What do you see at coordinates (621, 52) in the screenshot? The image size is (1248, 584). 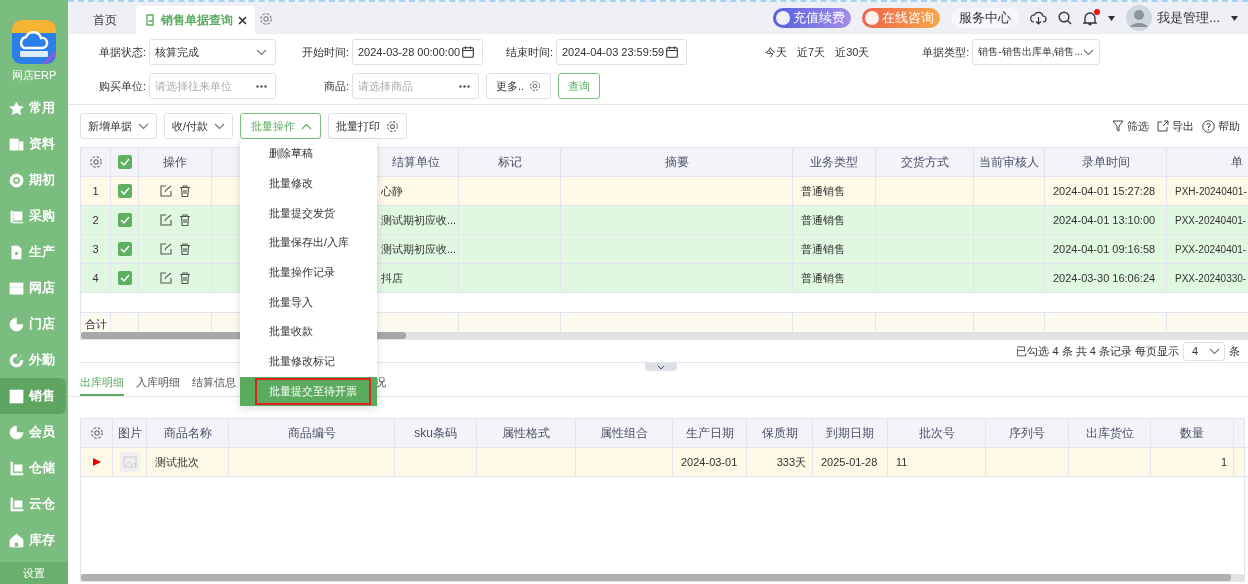 I see `date-field: 2024-04-03 23:59:59` at bounding box center [621, 52].